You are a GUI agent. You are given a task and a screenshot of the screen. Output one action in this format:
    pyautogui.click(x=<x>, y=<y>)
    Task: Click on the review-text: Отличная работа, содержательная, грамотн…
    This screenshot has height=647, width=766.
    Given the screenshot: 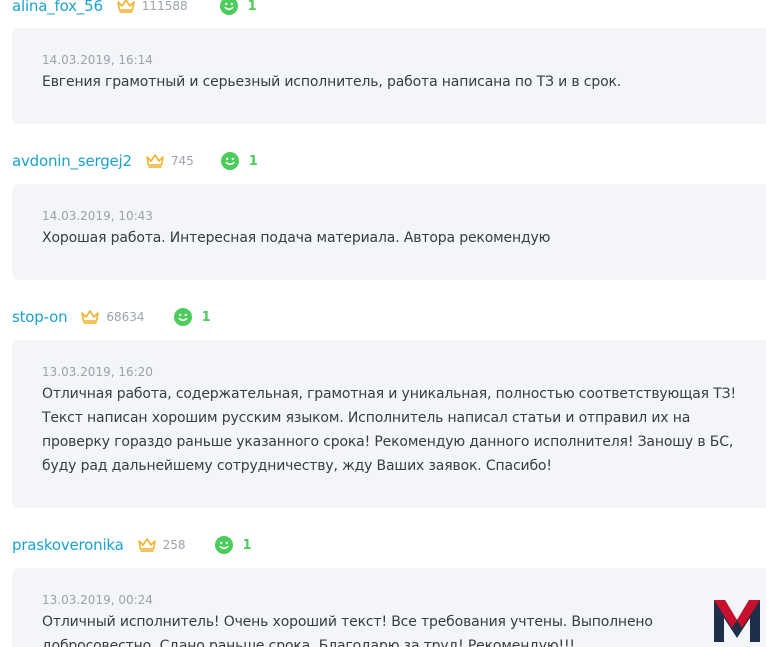 What is the action you would take?
    pyautogui.click(x=389, y=430)
    